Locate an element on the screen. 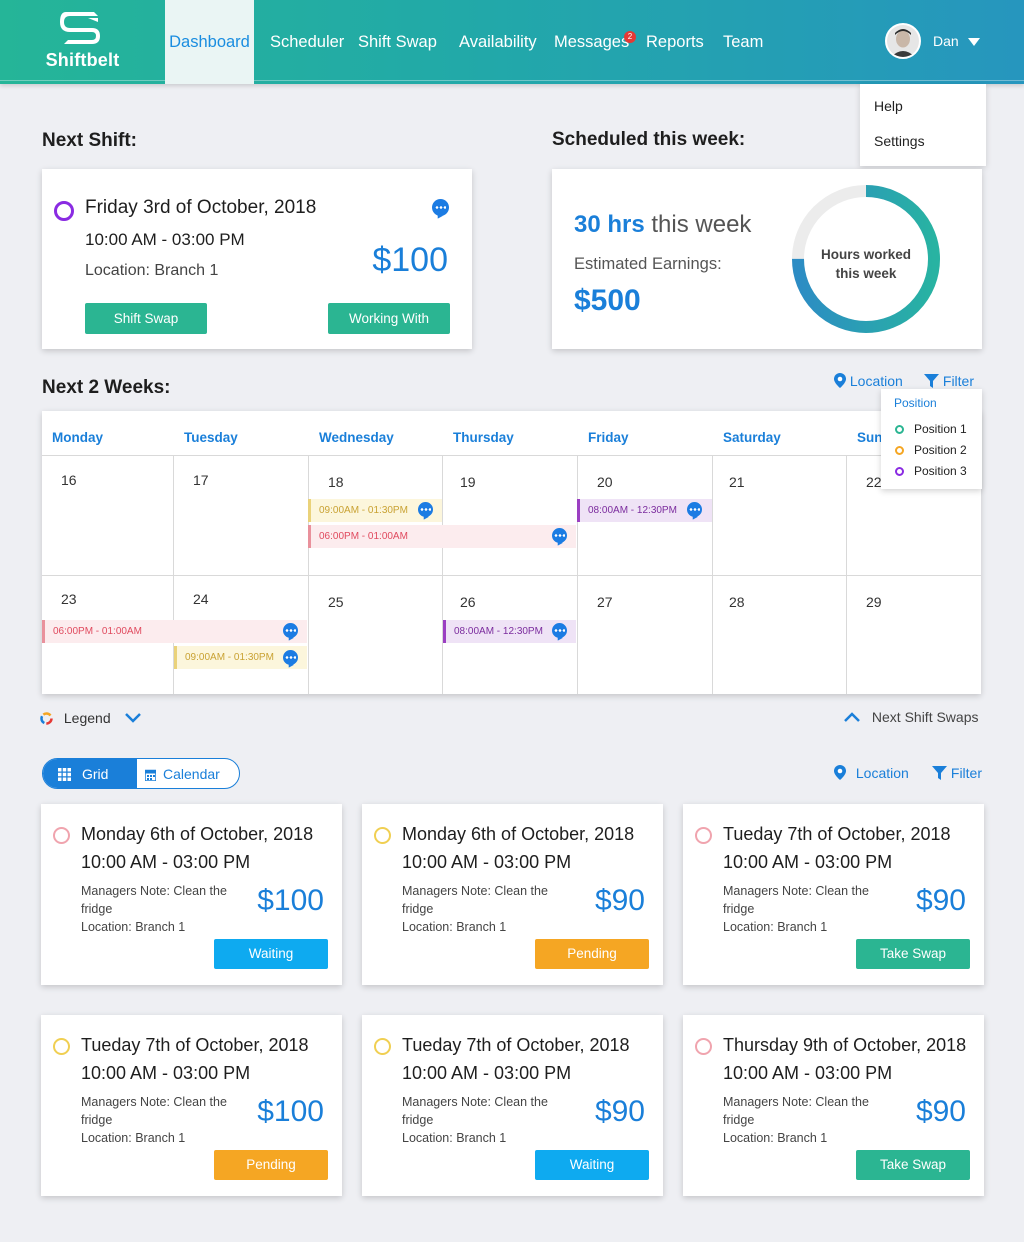  nav-messages: Messages is located at coordinates (591, 42).